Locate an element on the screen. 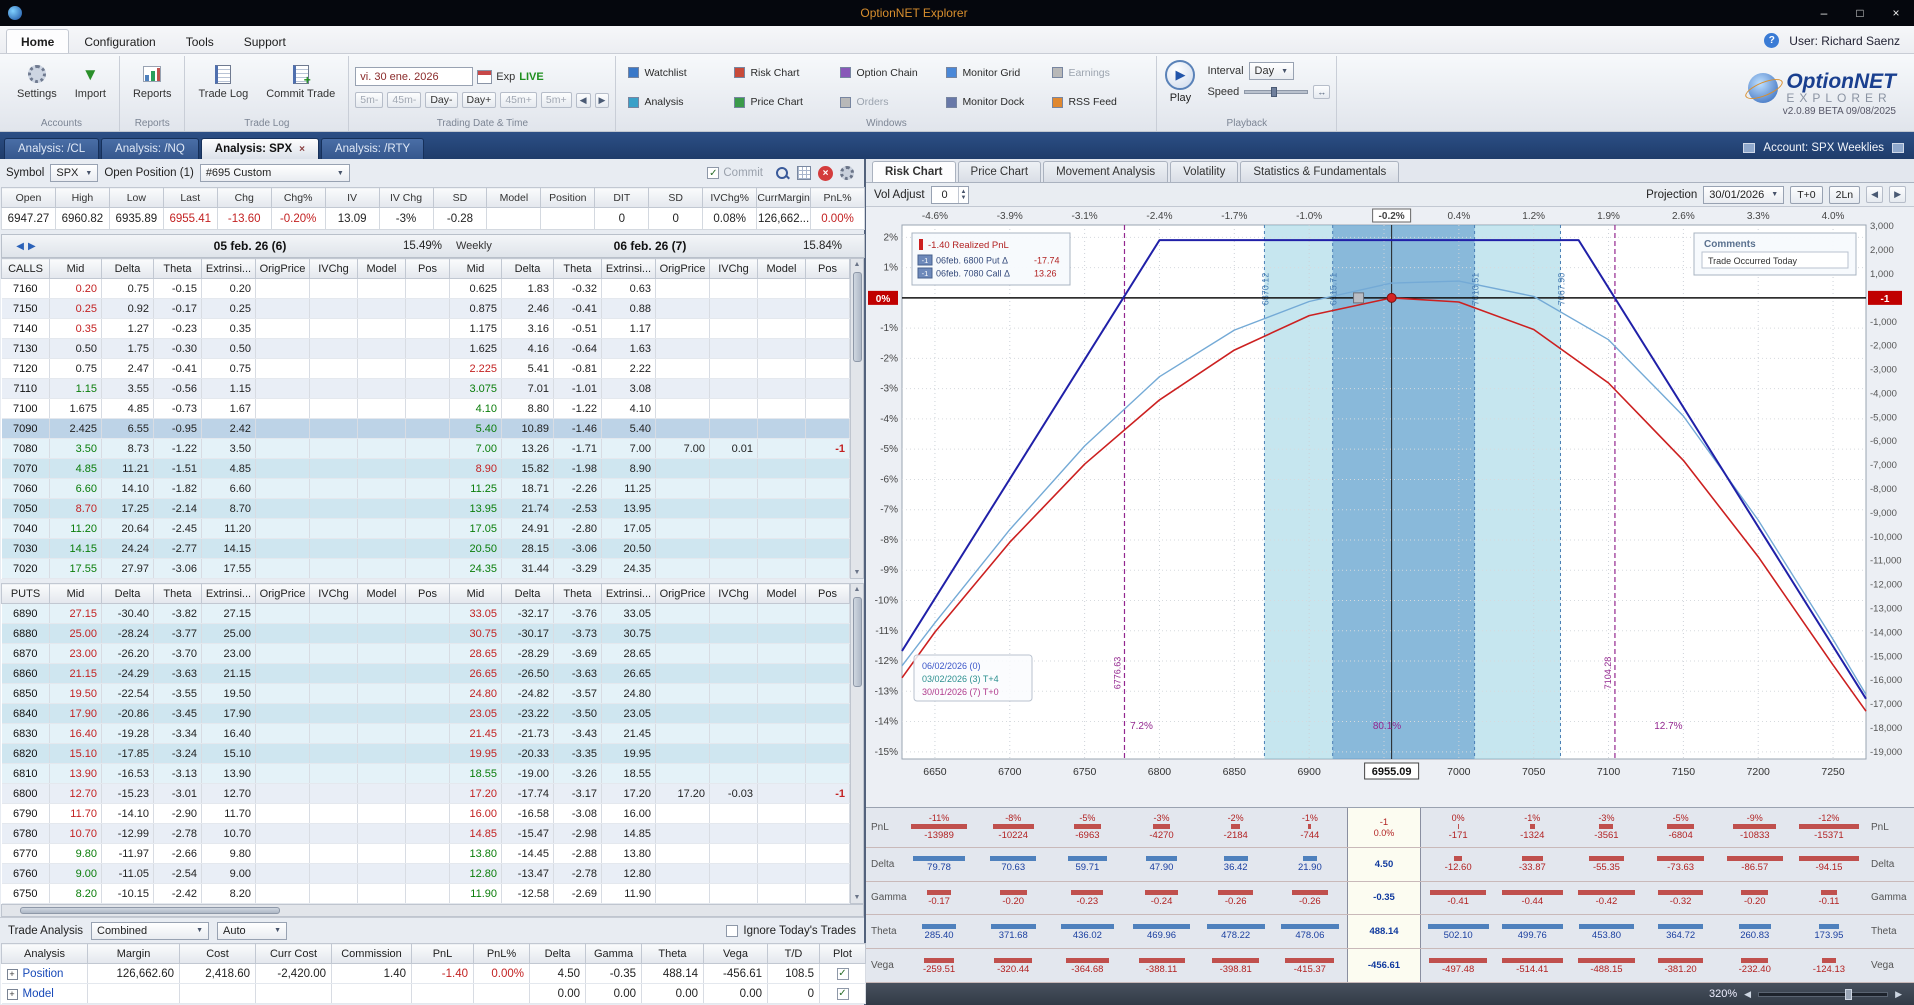 Image resolution: width=1914 pixels, height=1005 pixels. delta-cell: -19.28 is located at coordinates (127, 733).